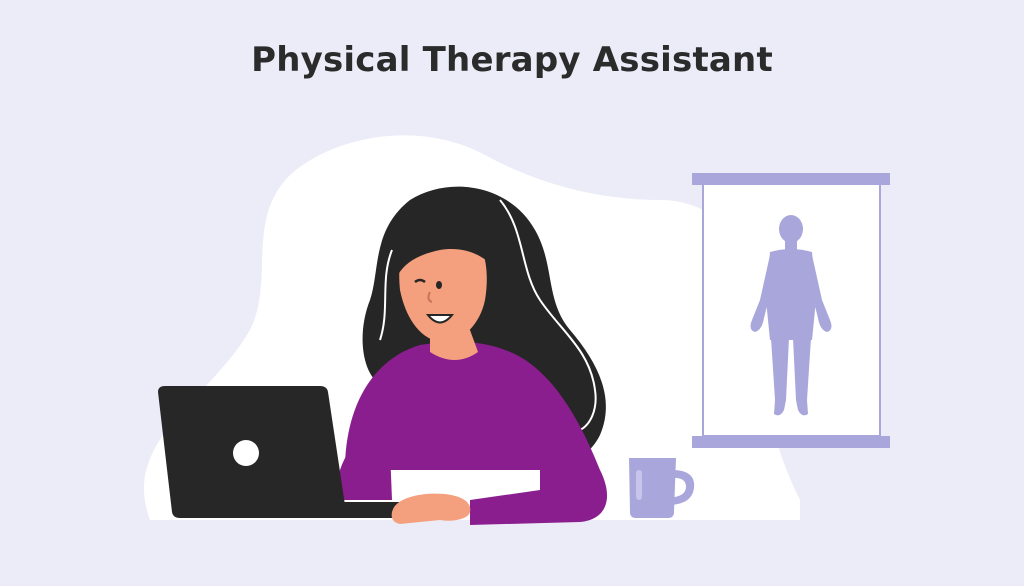 Image resolution: width=1024 pixels, height=586 pixels. I want to click on chart-top-rod, so click(791, 179).